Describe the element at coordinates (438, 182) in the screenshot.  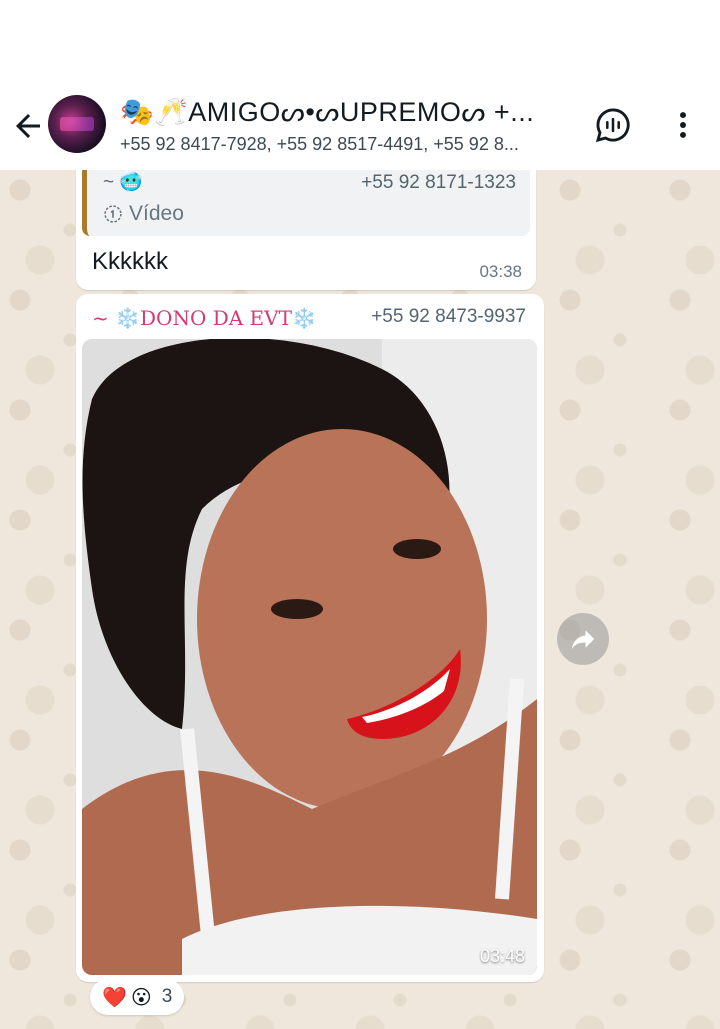
I see `quoted-phone: +55 92 8171-1323` at that location.